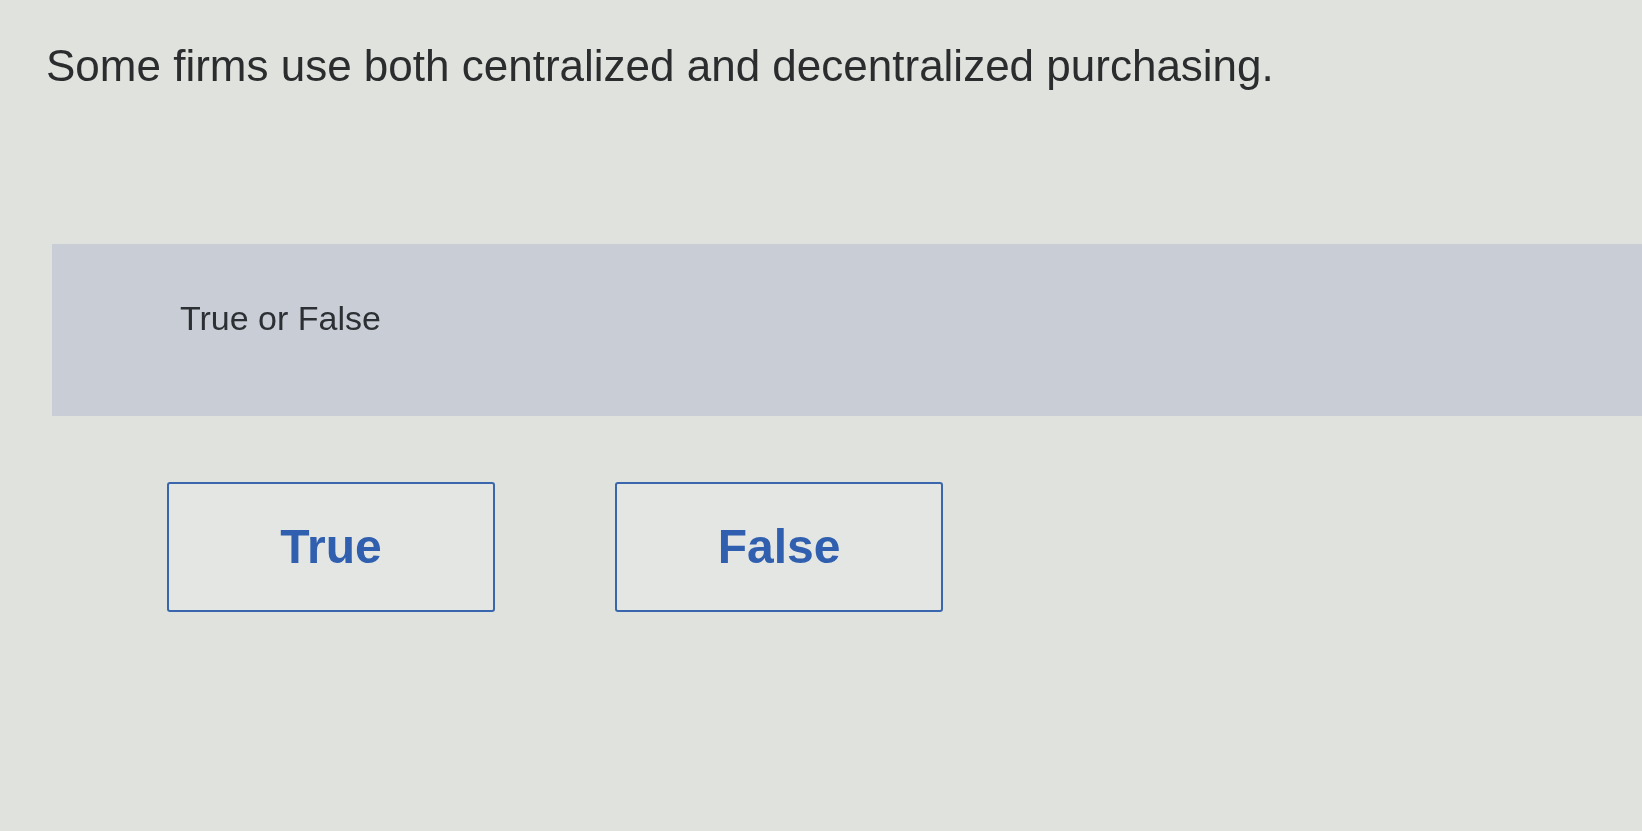  What do you see at coordinates (660, 66) in the screenshot?
I see `question-text: Some firms use both centralized and decentralized purchasing.` at bounding box center [660, 66].